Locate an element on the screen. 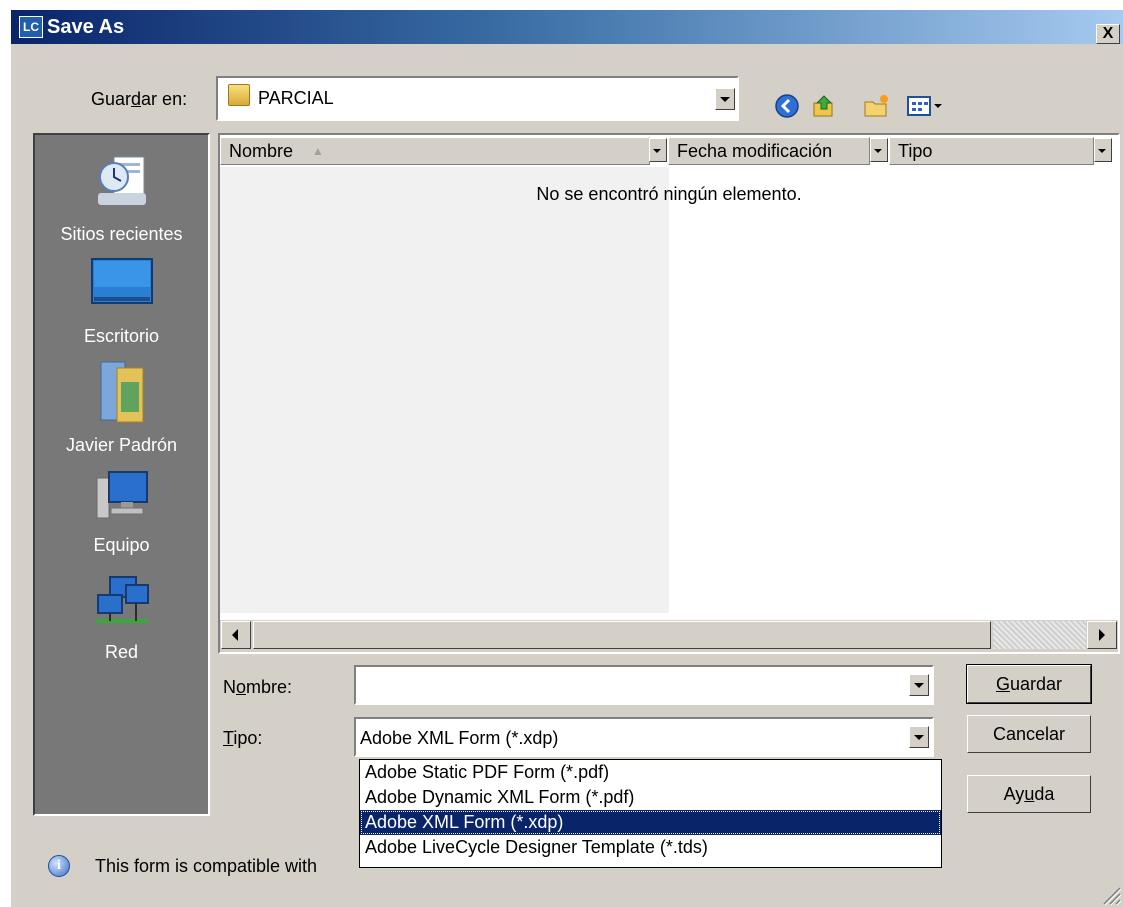  desktop-icon is located at coordinates (121, 281).